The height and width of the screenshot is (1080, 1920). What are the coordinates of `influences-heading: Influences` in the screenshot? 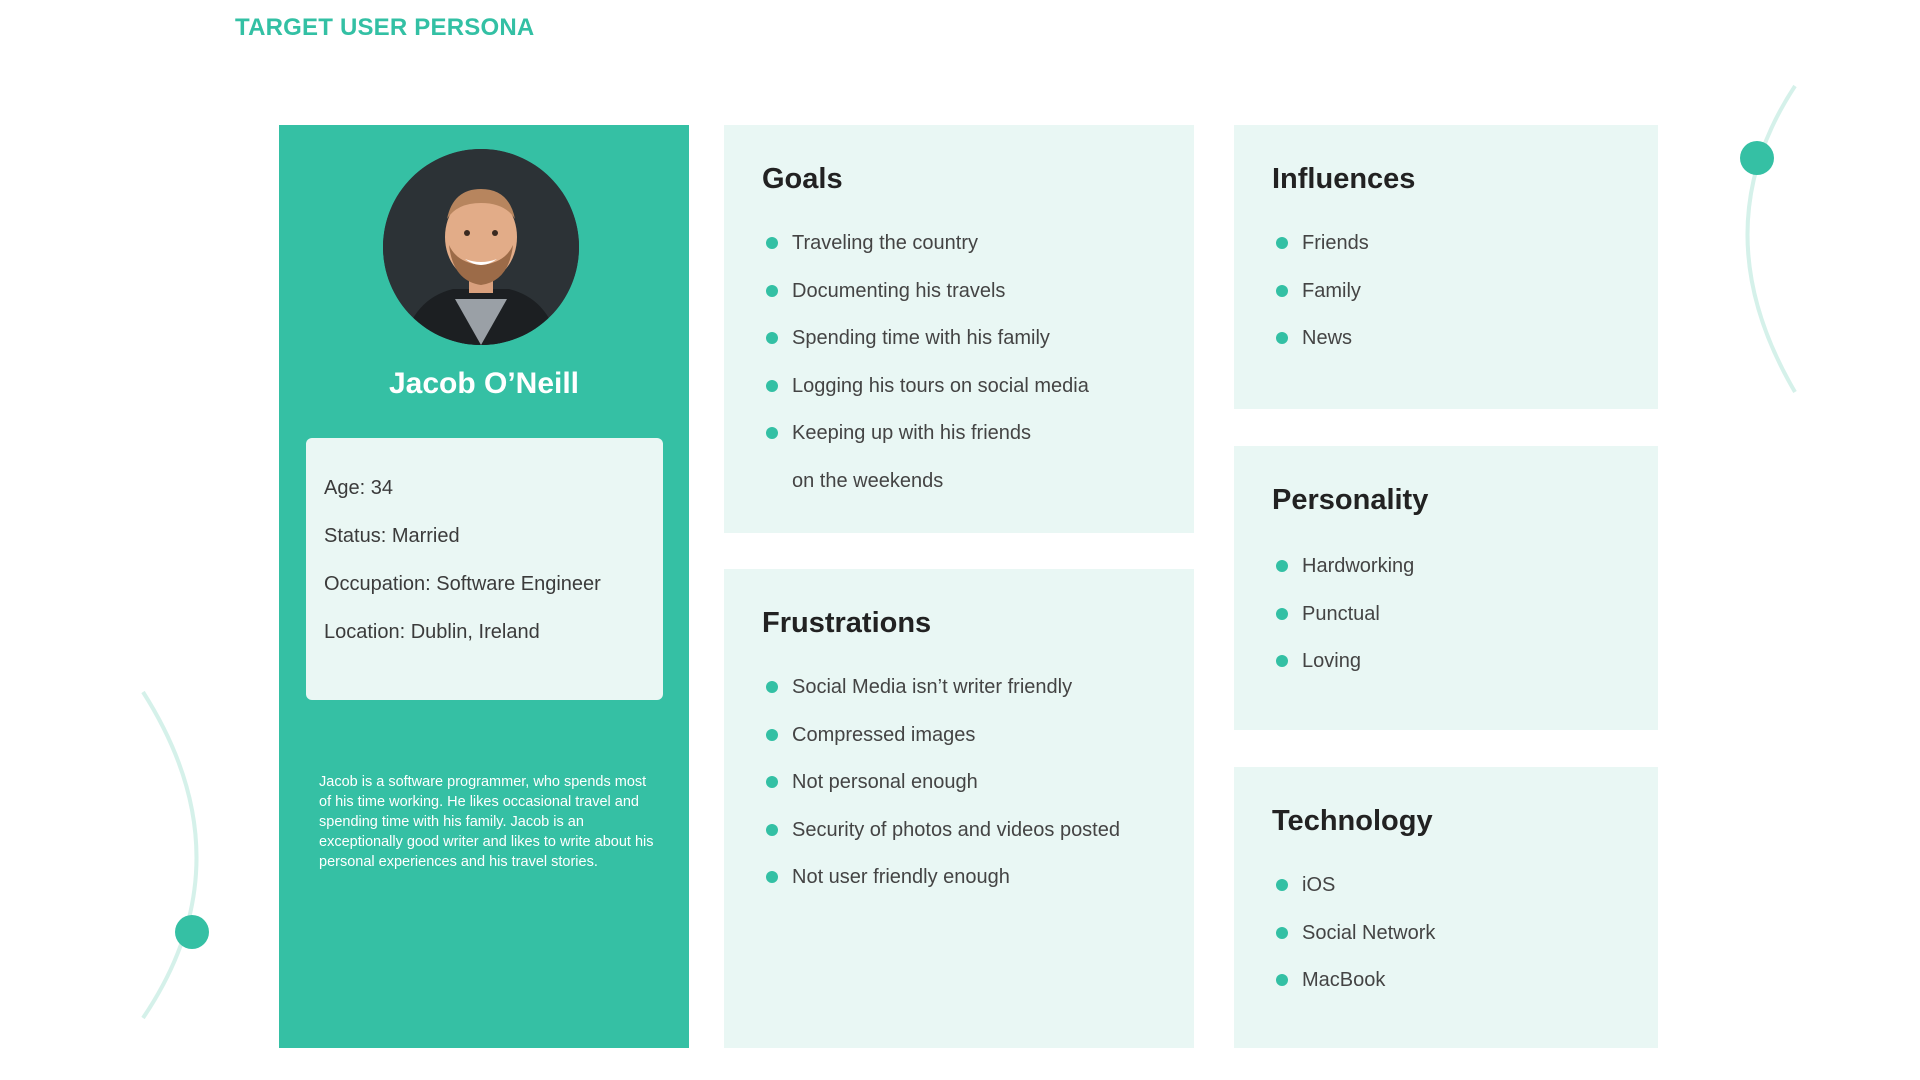 It's located at (1344, 179).